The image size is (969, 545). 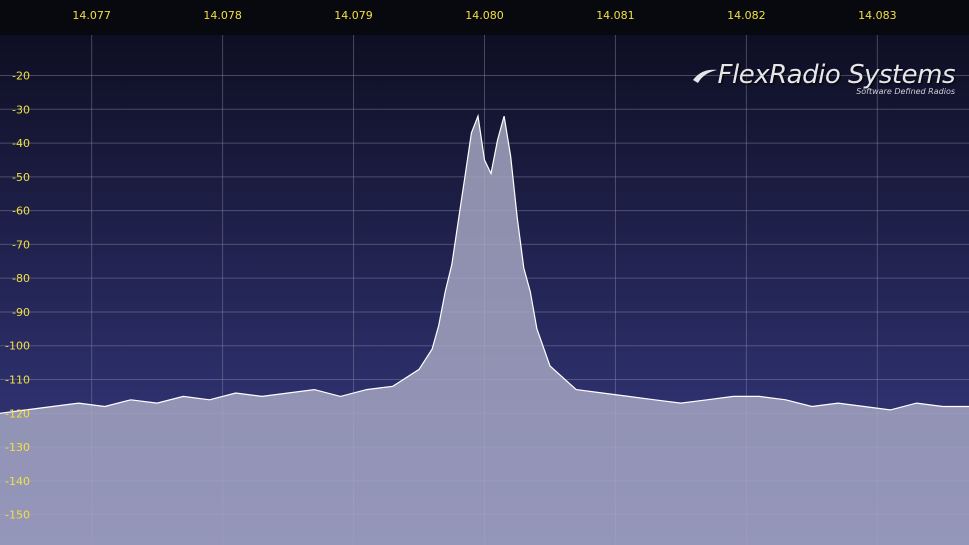 I want to click on db-tick-label: -140, so click(x=17, y=481).